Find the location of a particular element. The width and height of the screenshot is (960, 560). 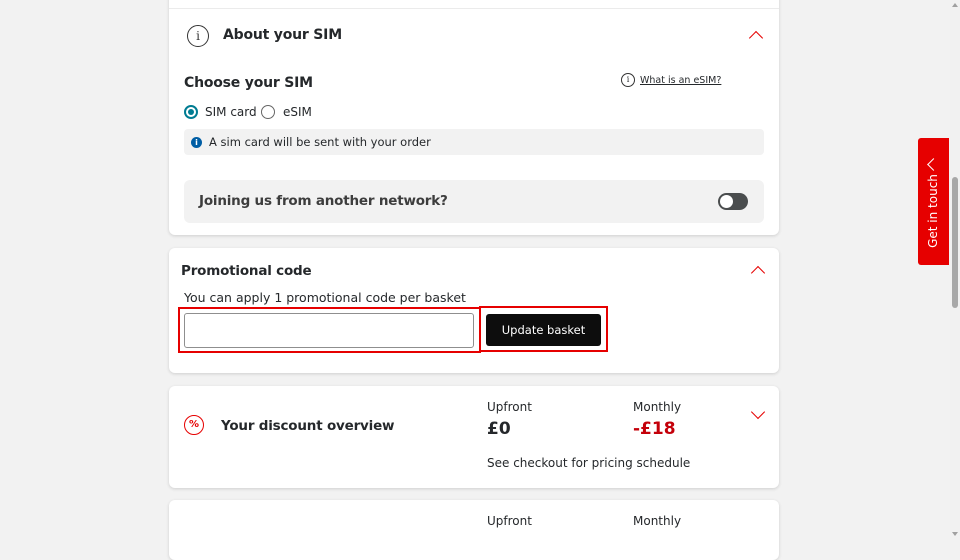

scroll-thumb is located at coordinates (955, 242).